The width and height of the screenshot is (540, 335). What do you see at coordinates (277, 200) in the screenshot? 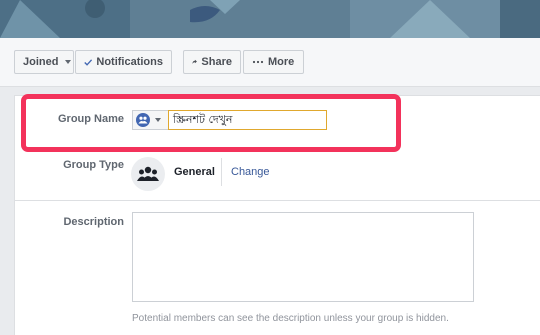
I see `section-divider` at bounding box center [277, 200].